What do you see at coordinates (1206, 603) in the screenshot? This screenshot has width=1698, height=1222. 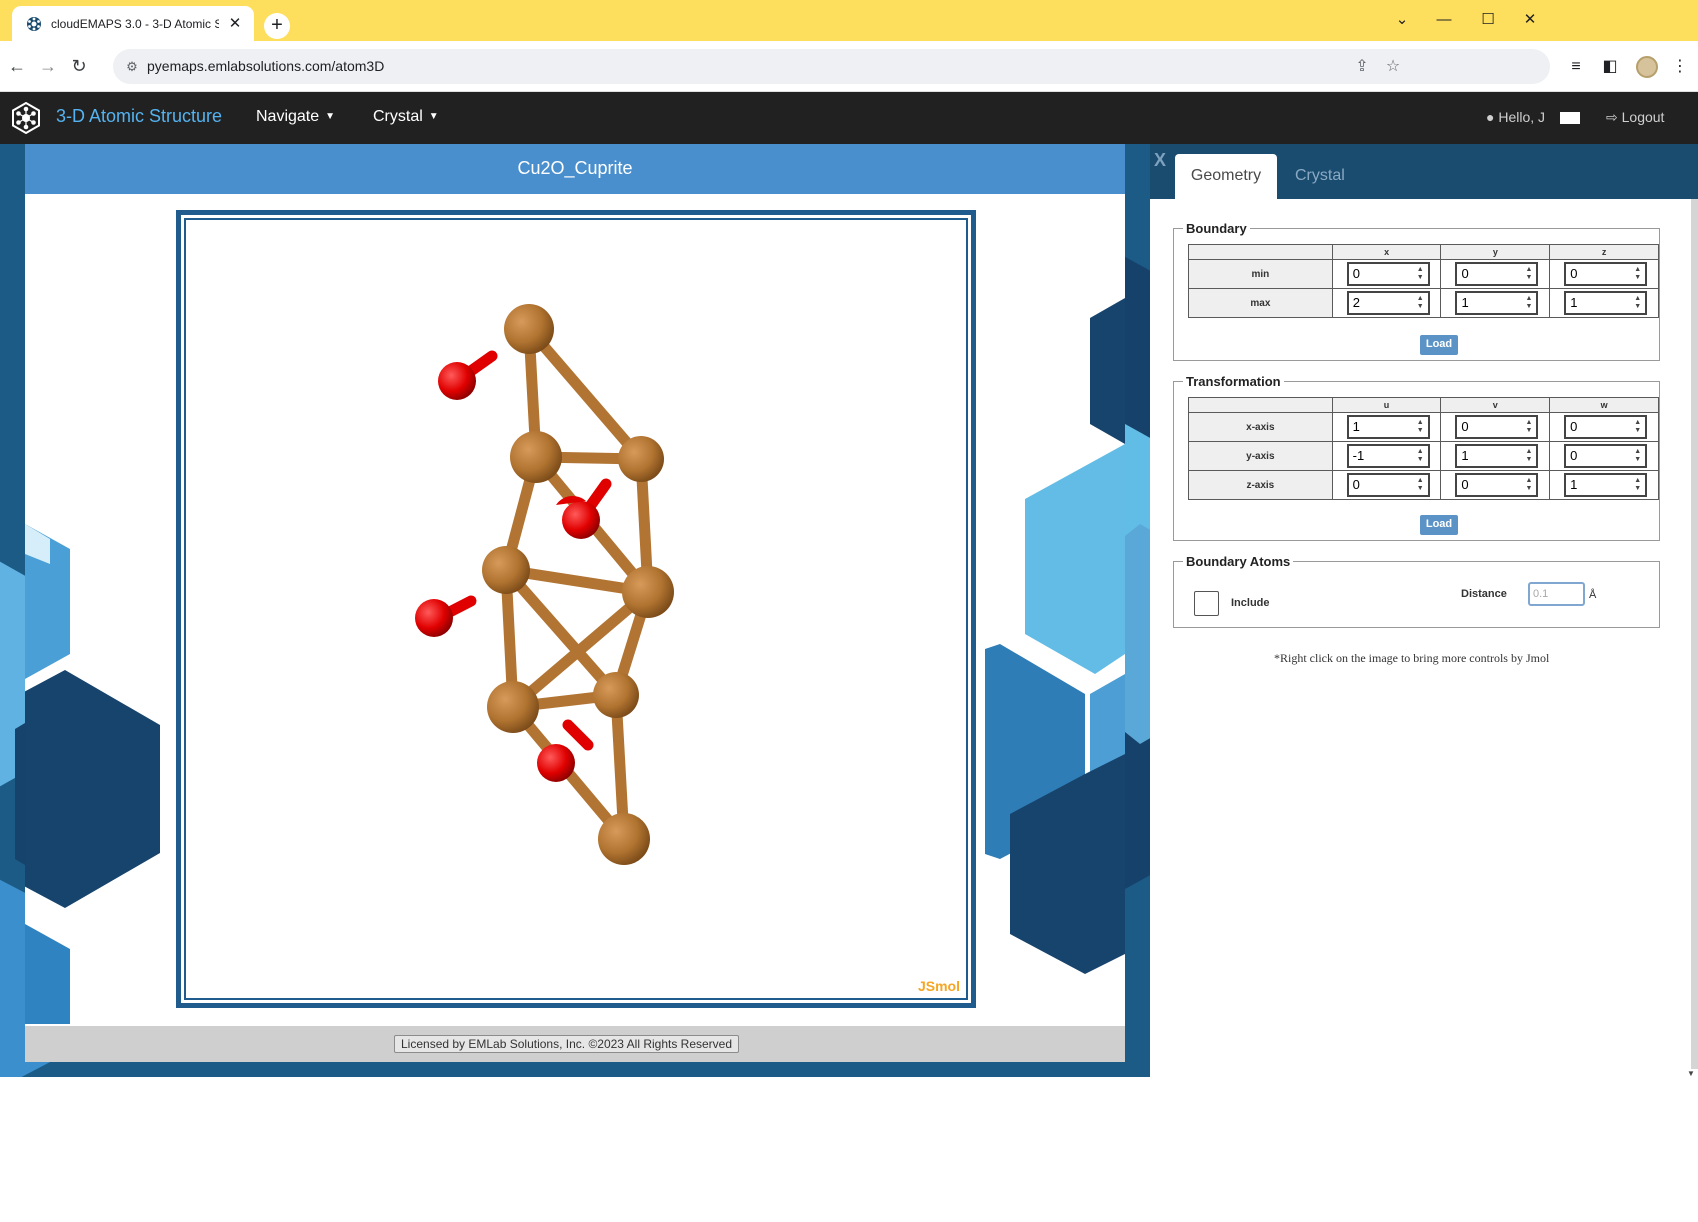 I see `include-checkbox` at bounding box center [1206, 603].